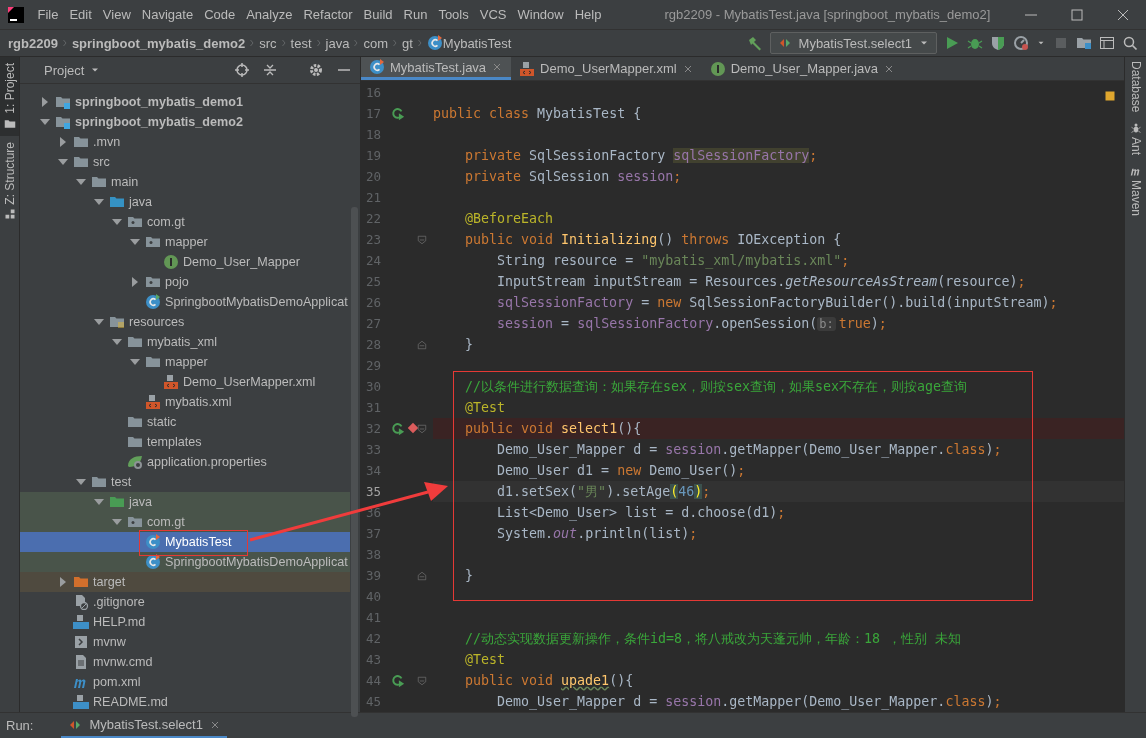 This screenshot has width=1146, height=738. I want to click on hammer-icon, so click(754, 43).